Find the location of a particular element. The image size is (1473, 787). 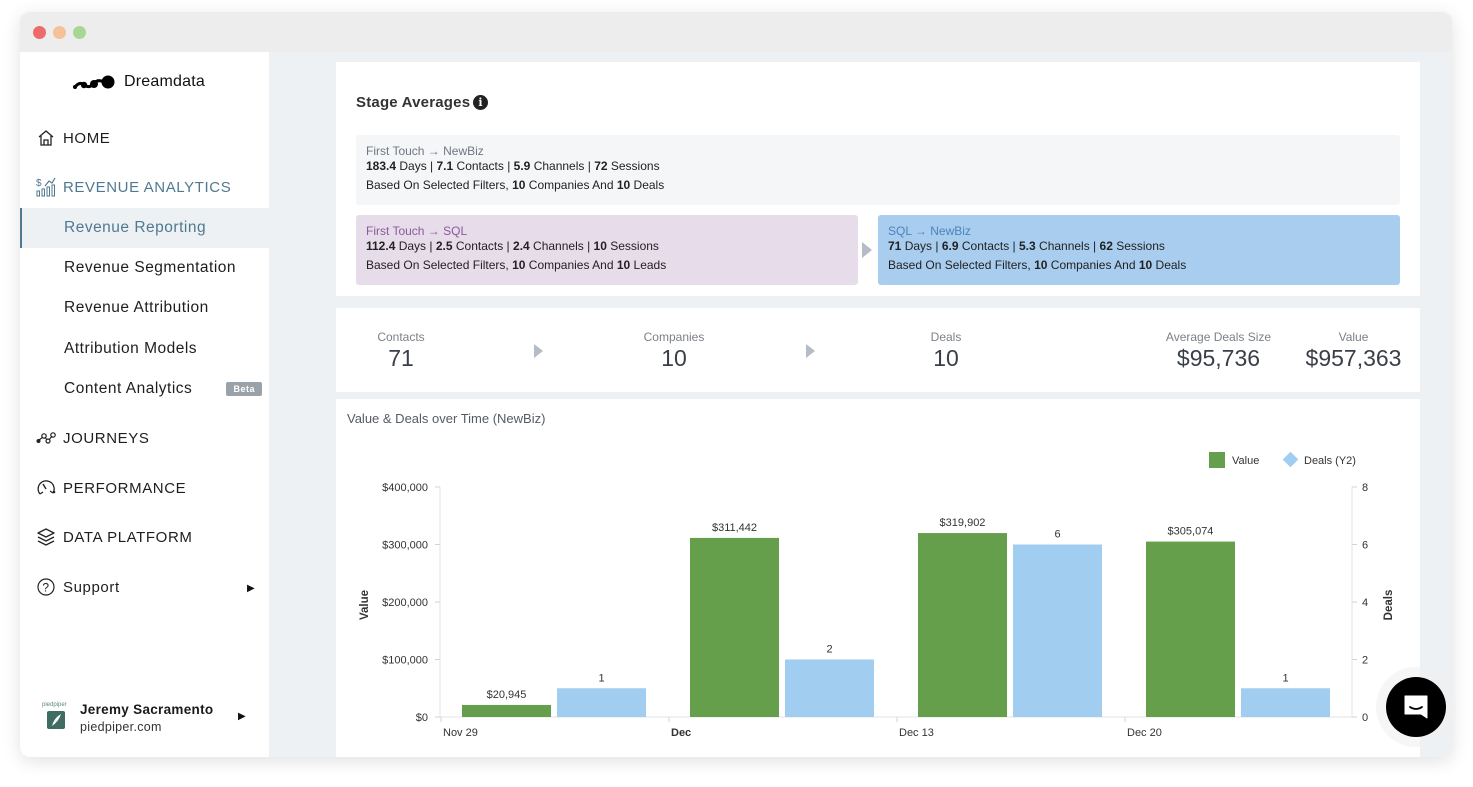

stage-averages-title: Stage Averages is located at coordinates (413, 102).